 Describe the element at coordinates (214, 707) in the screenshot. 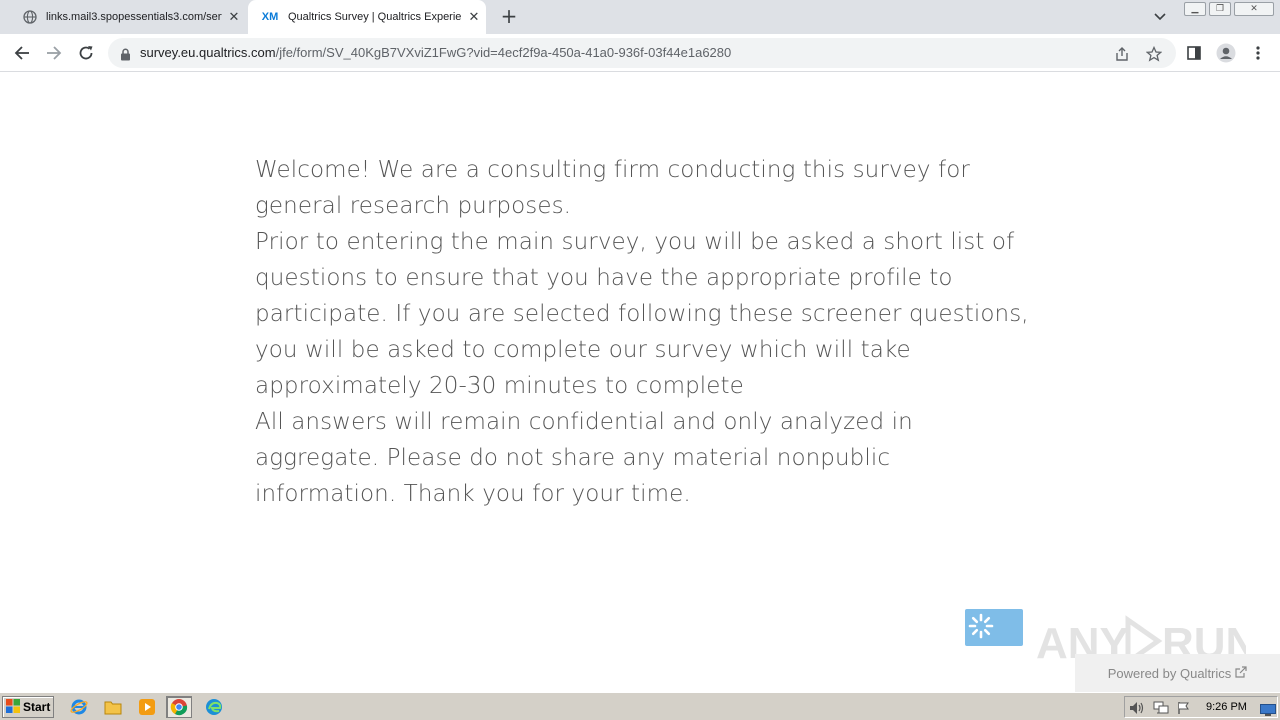

I see `edge-icon` at that location.